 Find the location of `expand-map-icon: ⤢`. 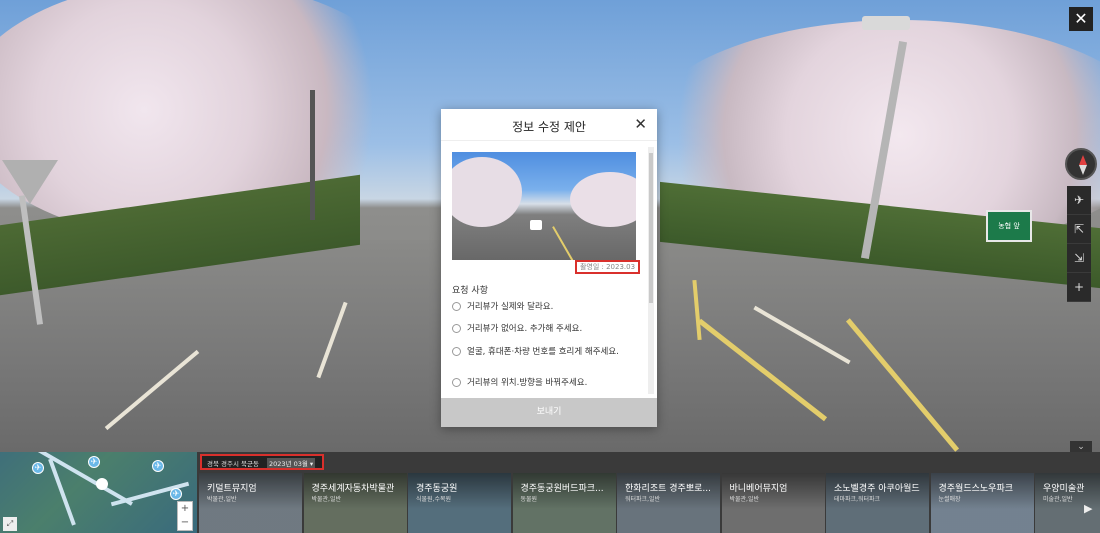

expand-map-icon: ⤢ is located at coordinates (10, 524).